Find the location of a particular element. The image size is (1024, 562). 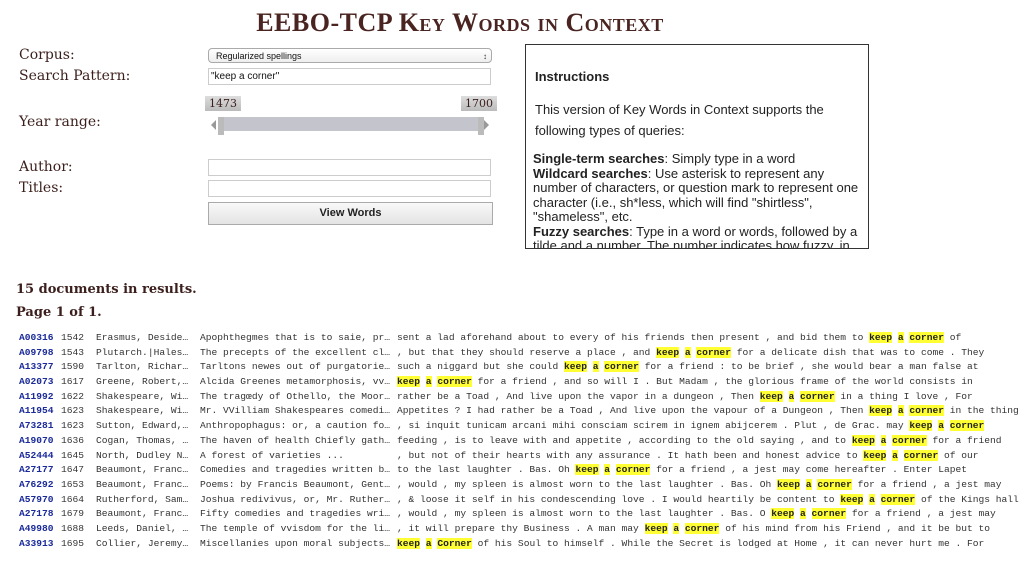

slider-left-arrow-icon is located at coordinates (213, 125).